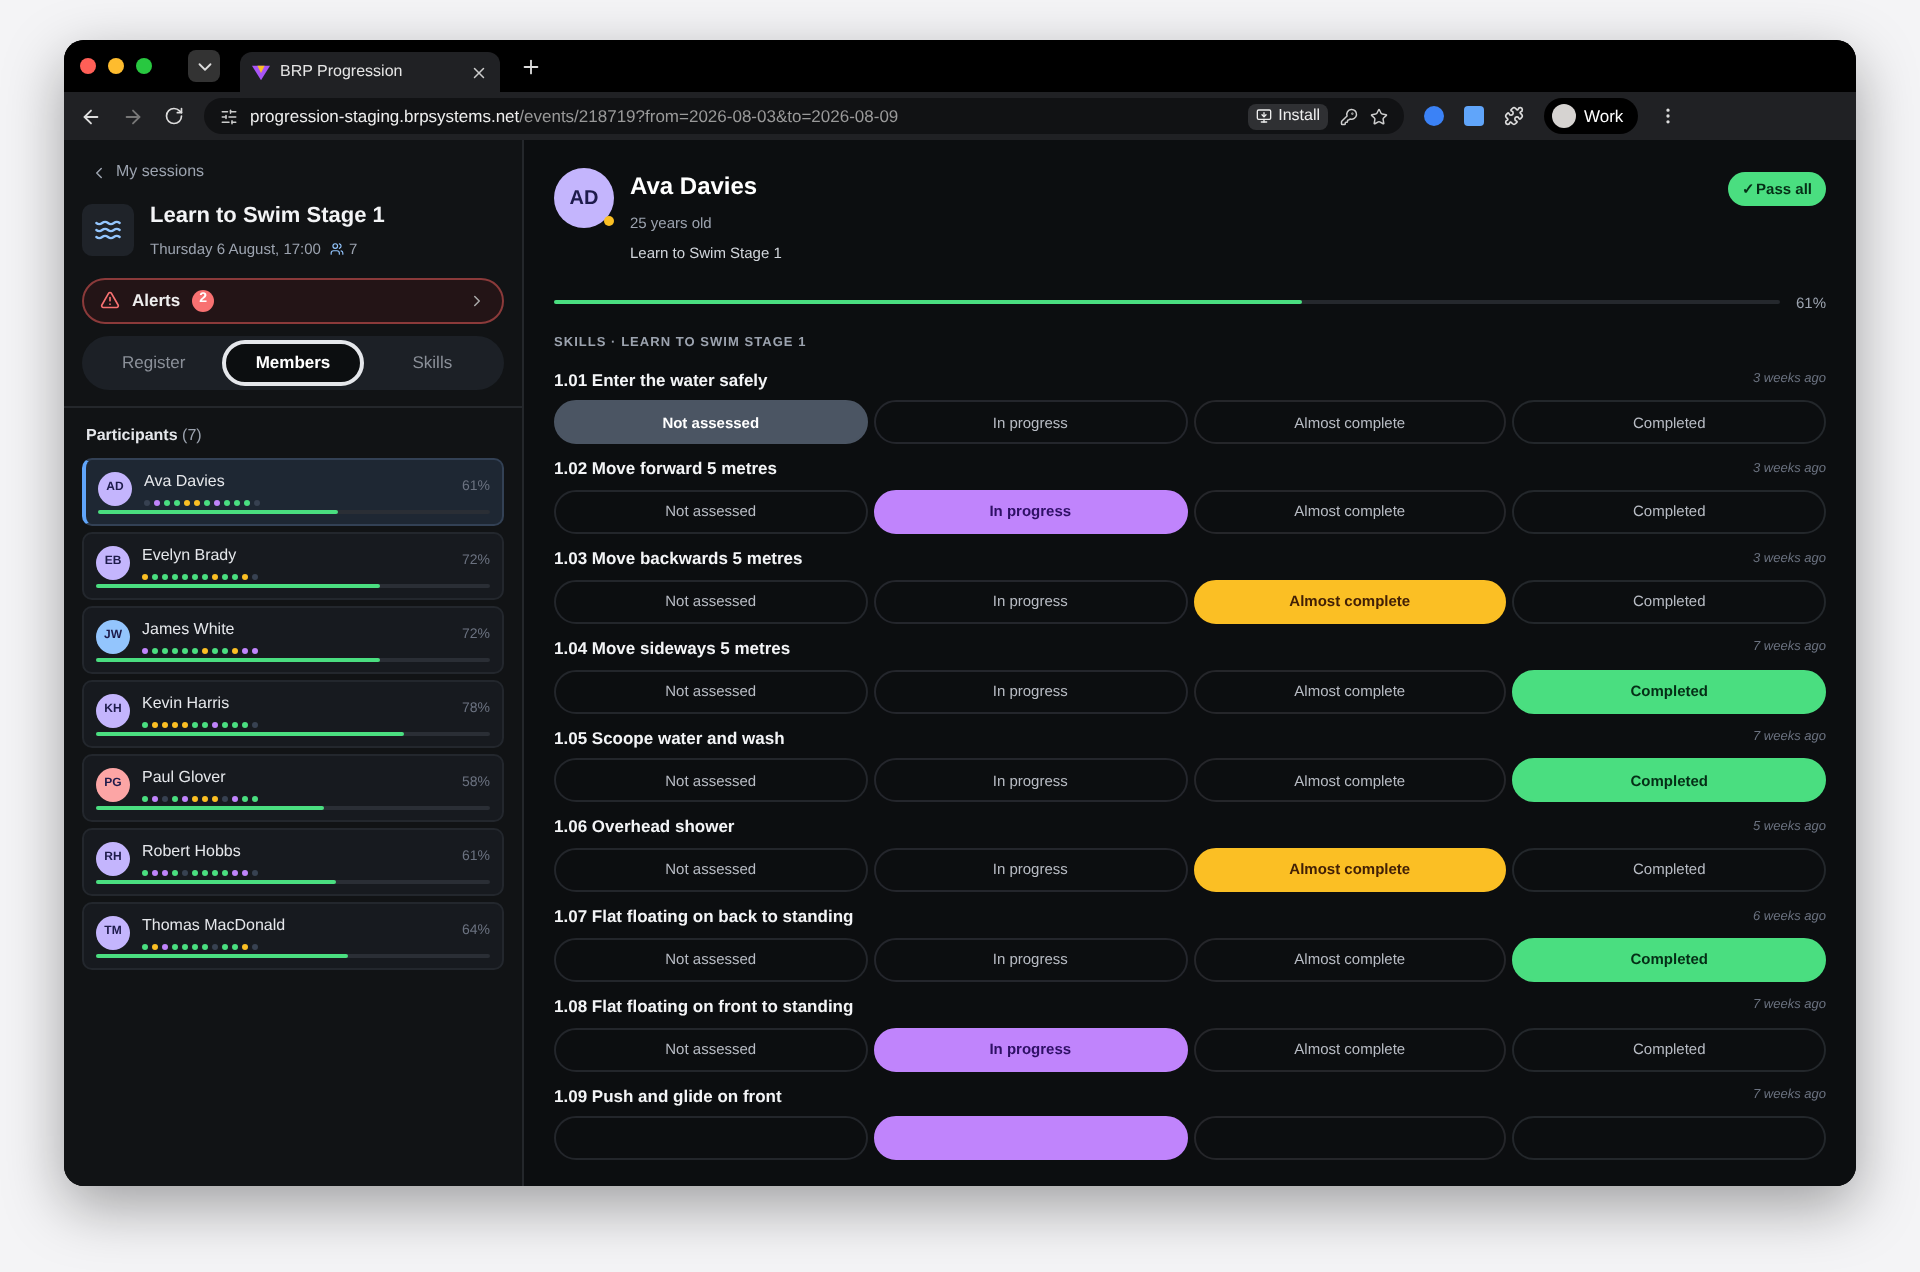 The width and height of the screenshot is (1920, 1272). I want to click on skill-title: 1.08 Flat floating on front to standing, so click(704, 1006).